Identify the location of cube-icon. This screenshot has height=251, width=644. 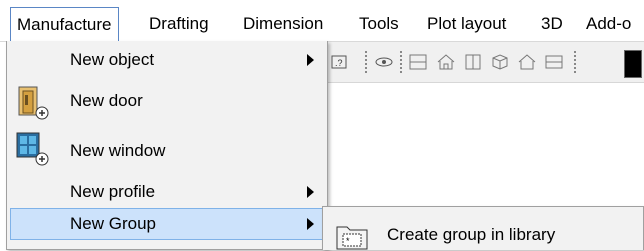
(500, 62).